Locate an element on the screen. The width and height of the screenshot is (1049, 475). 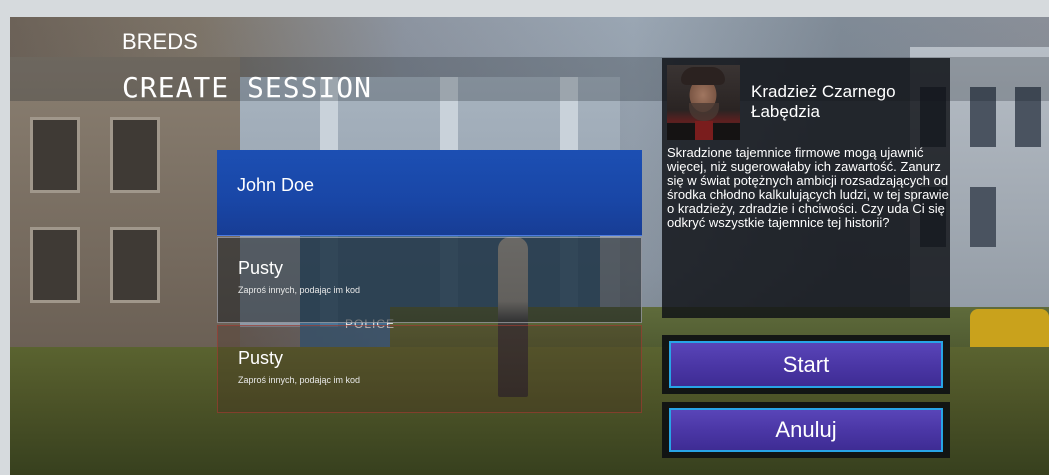
portrait-hair is located at coordinates (703, 76).